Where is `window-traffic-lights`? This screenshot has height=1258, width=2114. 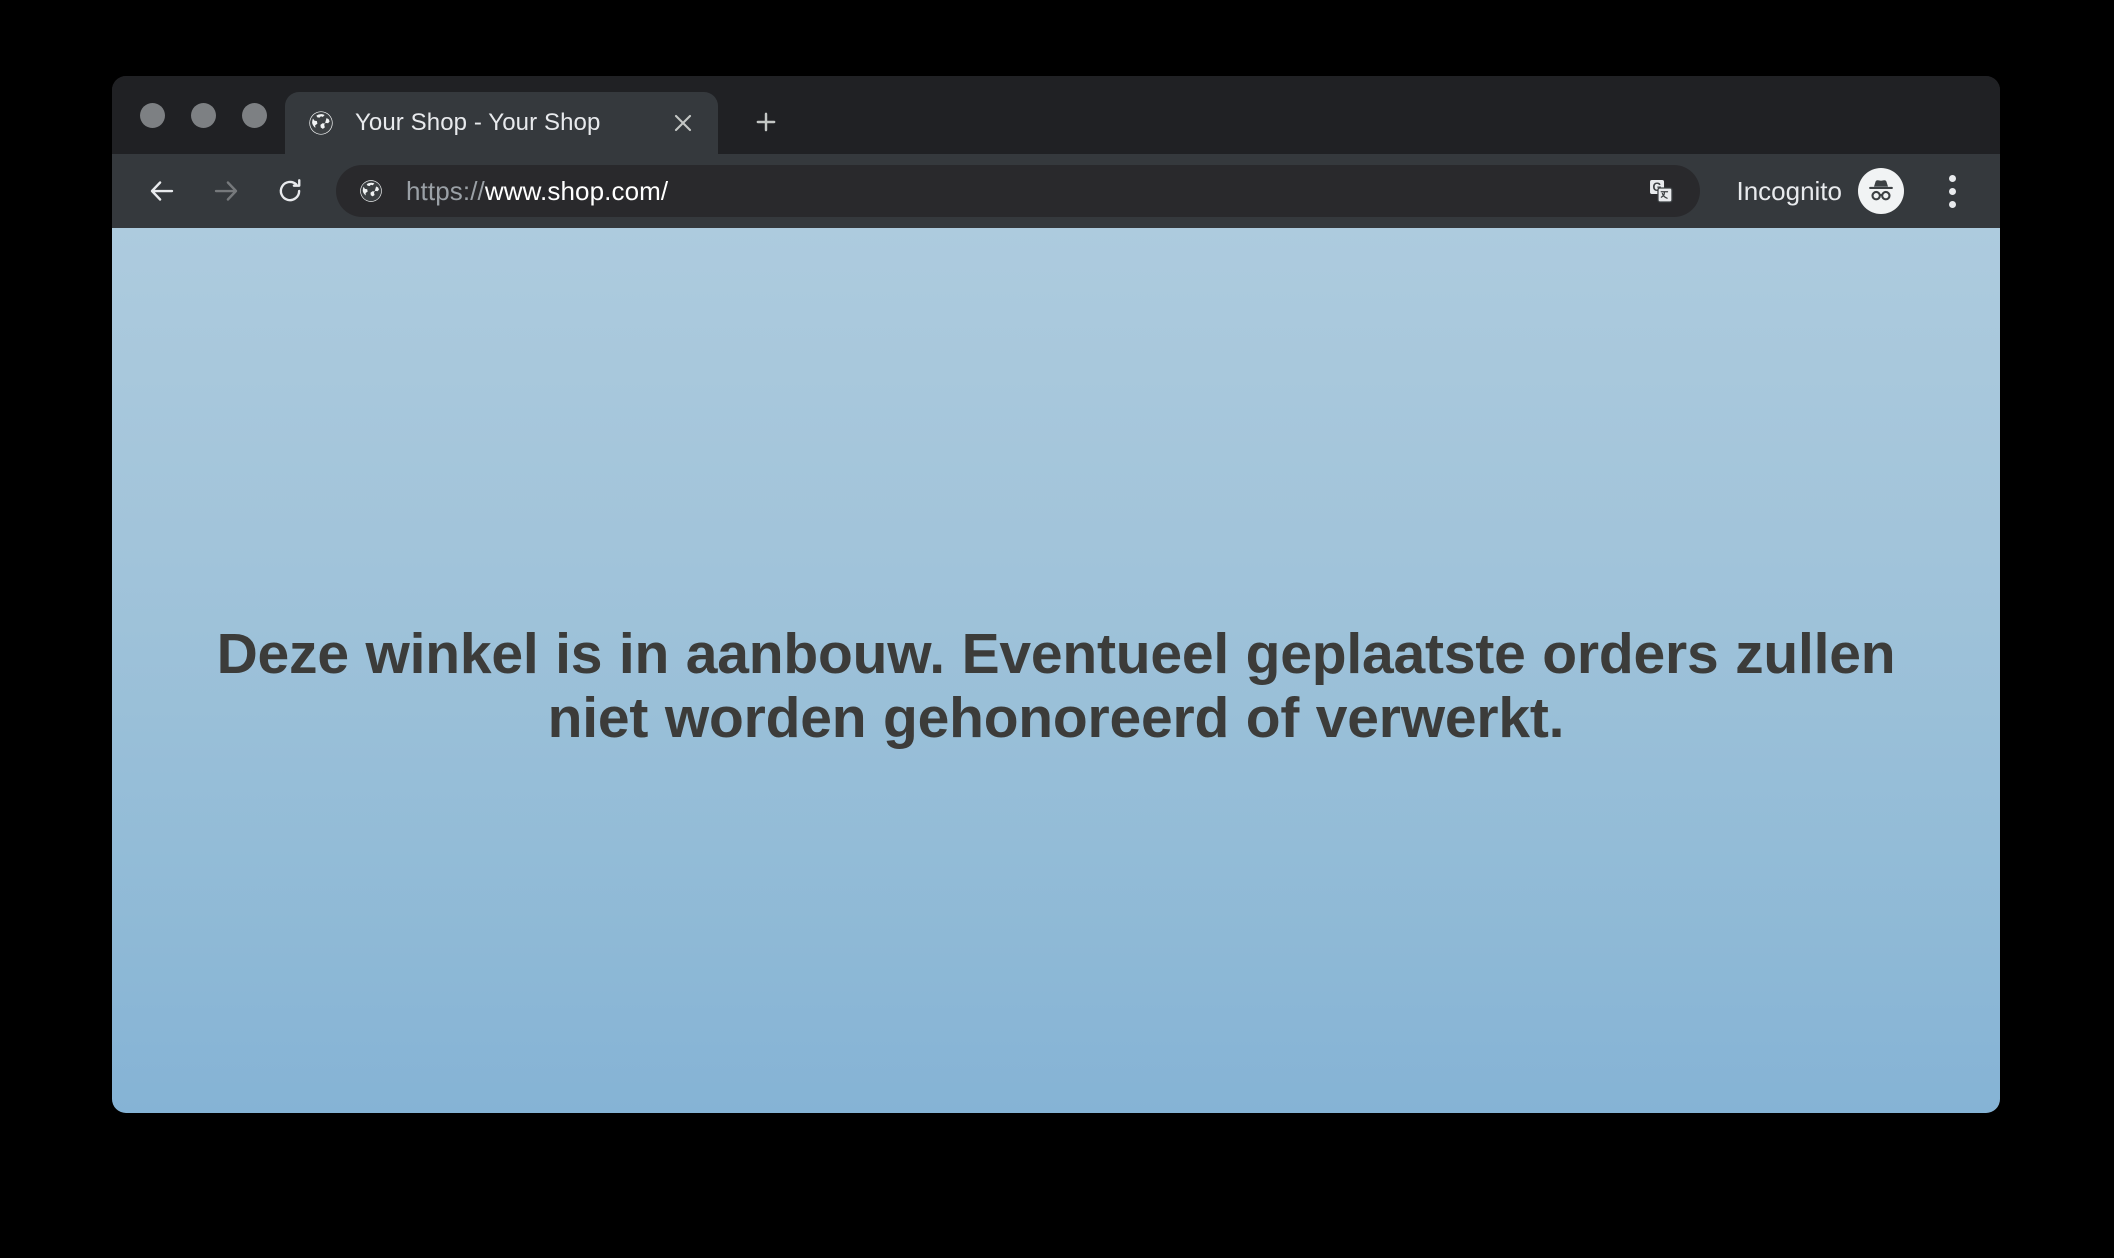 window-traffic-lights is located at coordinates (206, 115).